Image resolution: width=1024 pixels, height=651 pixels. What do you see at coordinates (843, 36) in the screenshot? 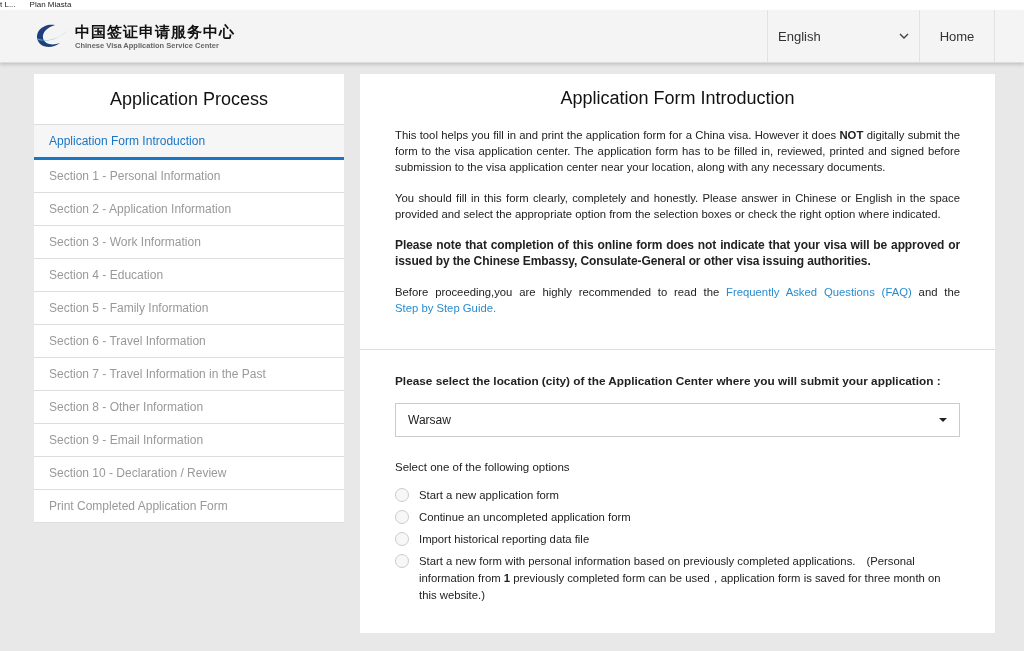
I see `language-dropdown: English` at bounding box center [843, 36].